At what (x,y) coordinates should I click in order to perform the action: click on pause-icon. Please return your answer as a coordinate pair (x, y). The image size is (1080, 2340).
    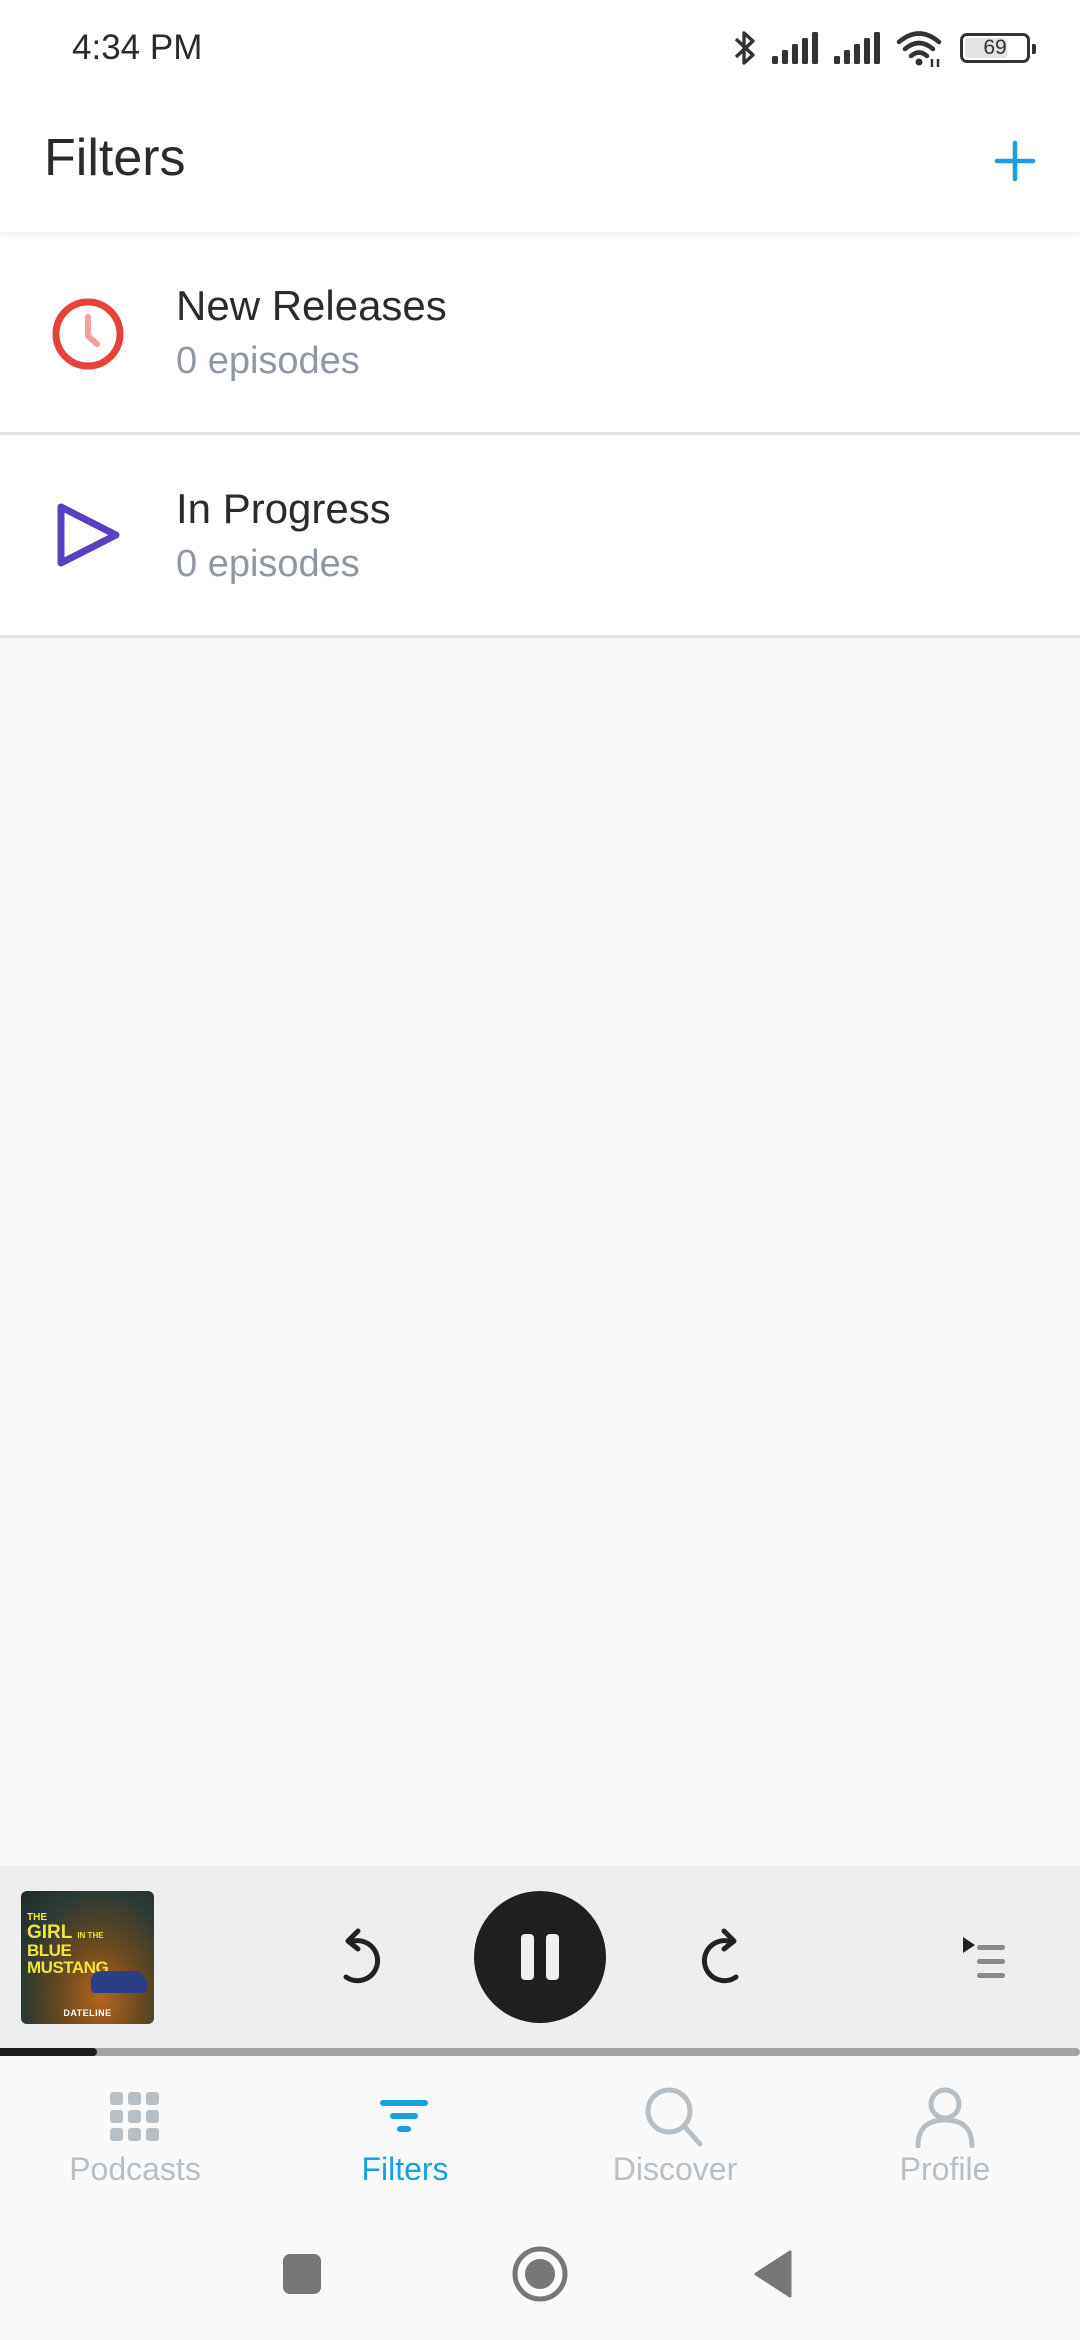
    Looking at the image, I should click on (540, 1957).